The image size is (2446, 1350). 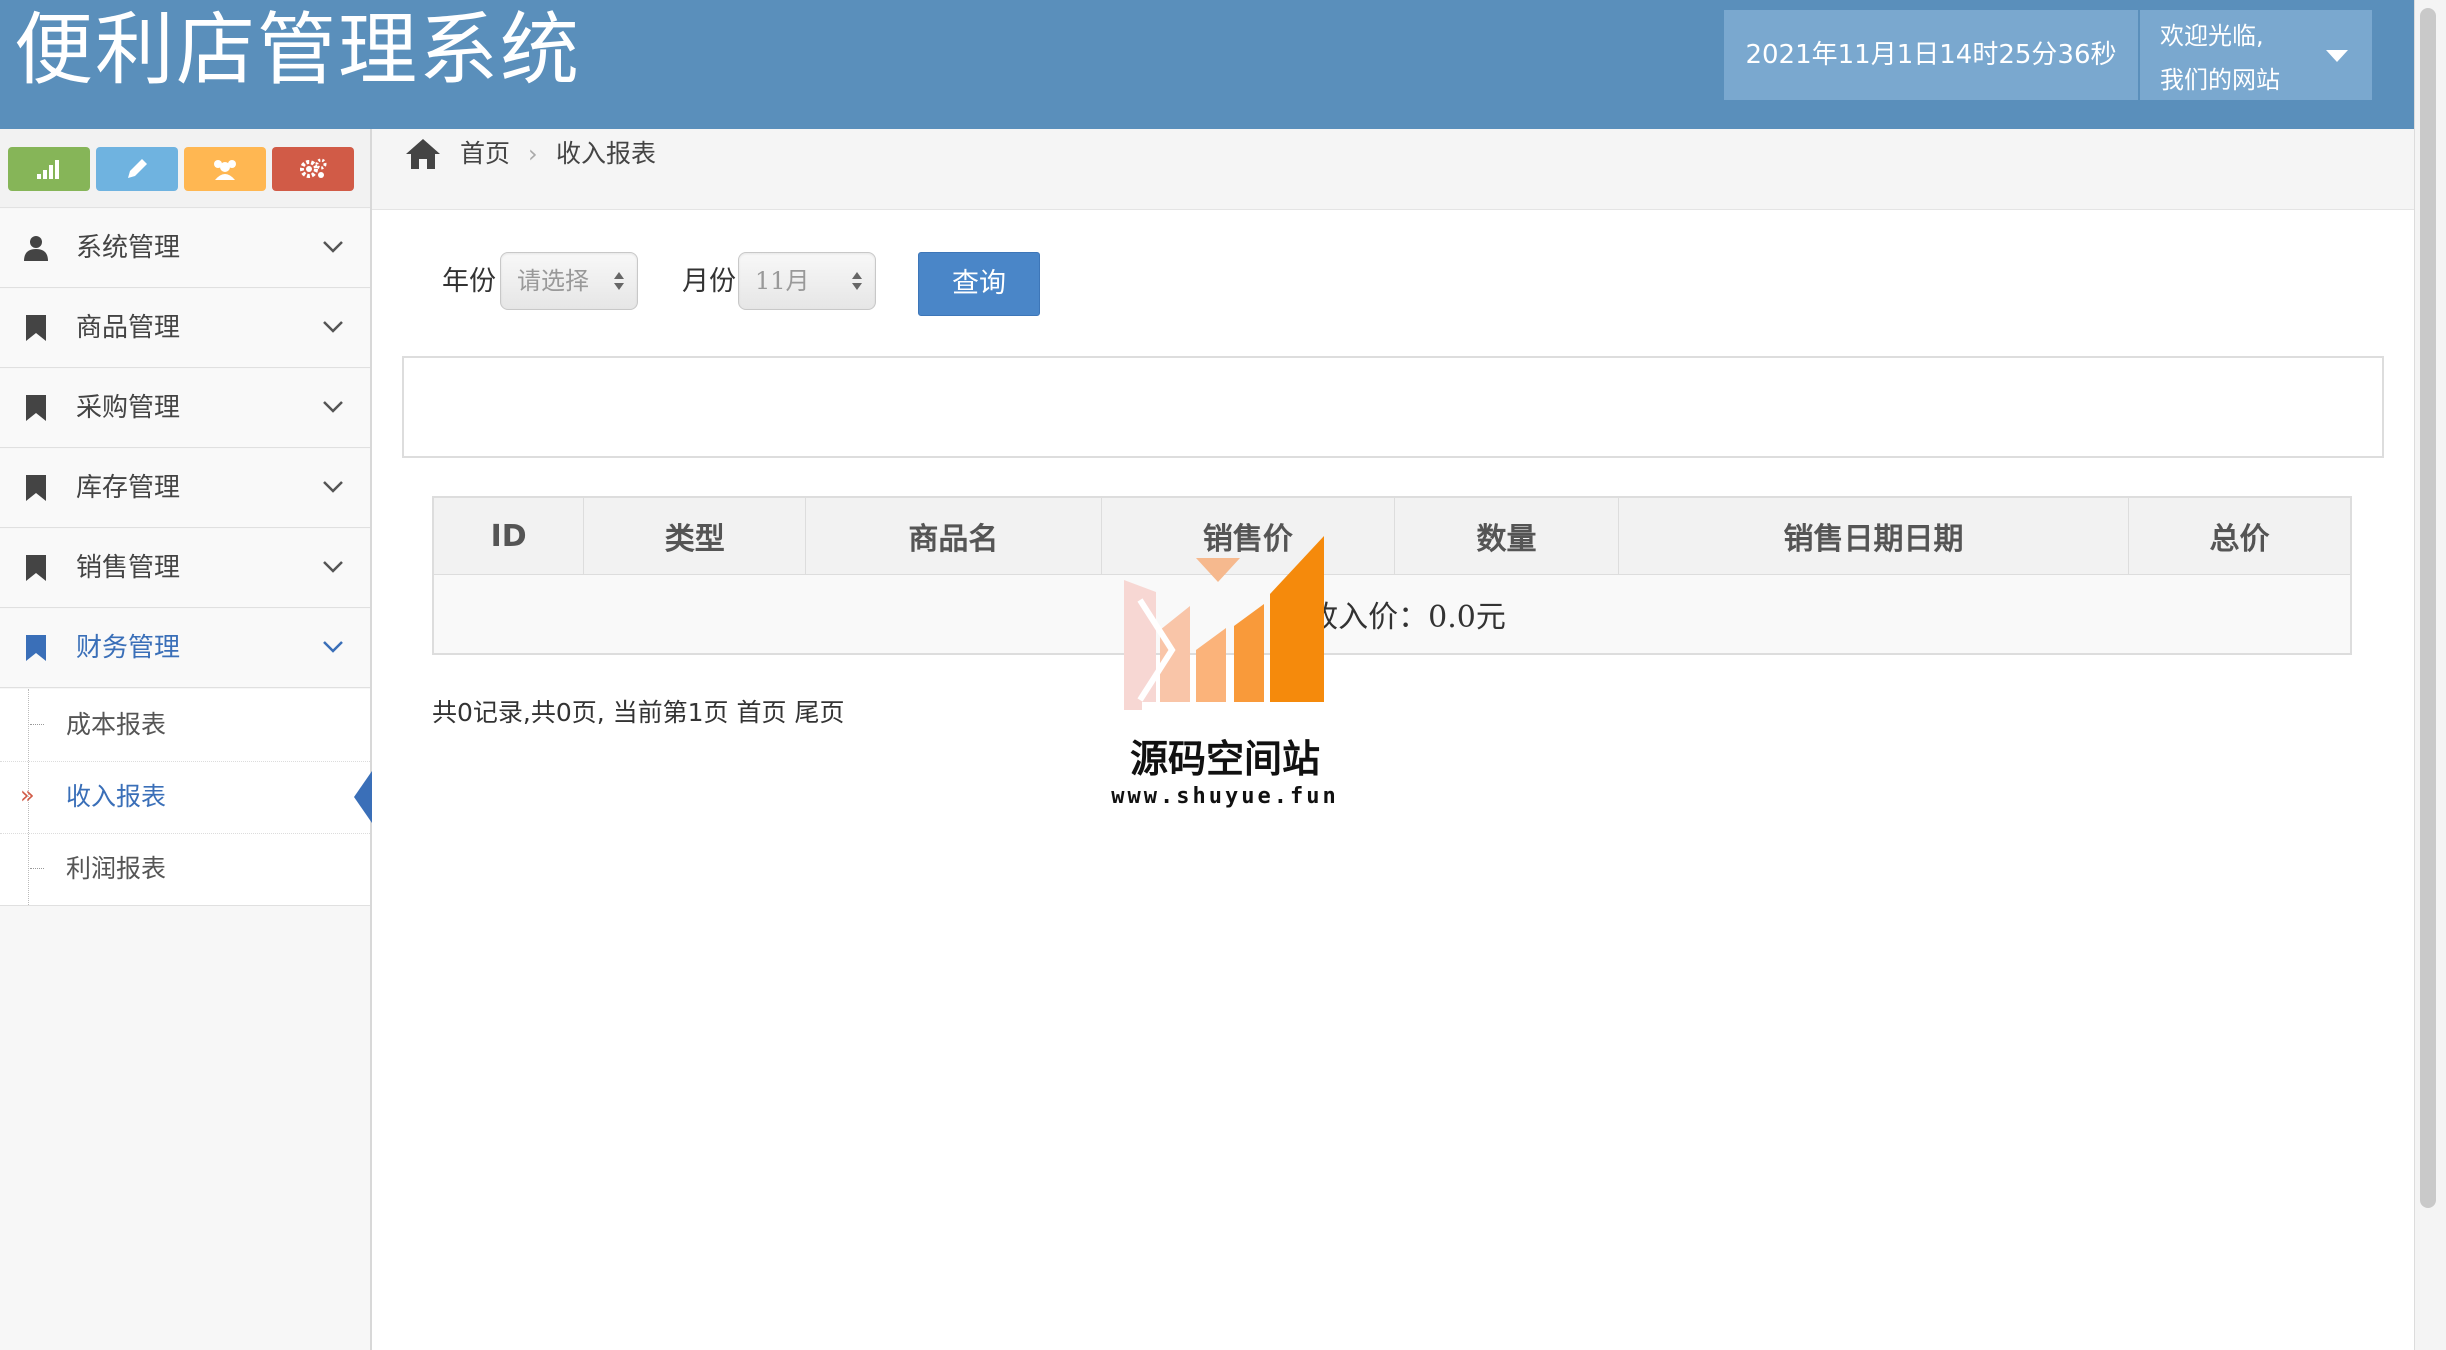 I want to click on shortcut-bar, so click(x=185, y=168).